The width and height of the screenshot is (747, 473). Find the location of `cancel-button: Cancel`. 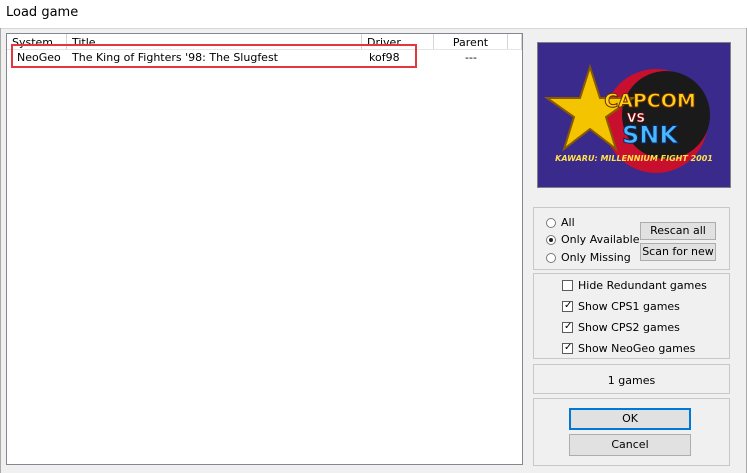

cancel-button: Cancel is located at coordinates (630, 445).